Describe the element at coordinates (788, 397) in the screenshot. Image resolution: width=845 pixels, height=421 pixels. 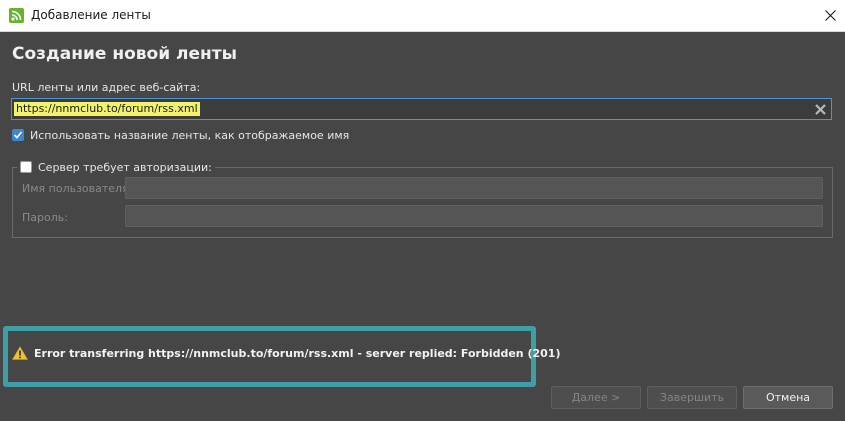
I see `cancel-button: Отмена` at that location.